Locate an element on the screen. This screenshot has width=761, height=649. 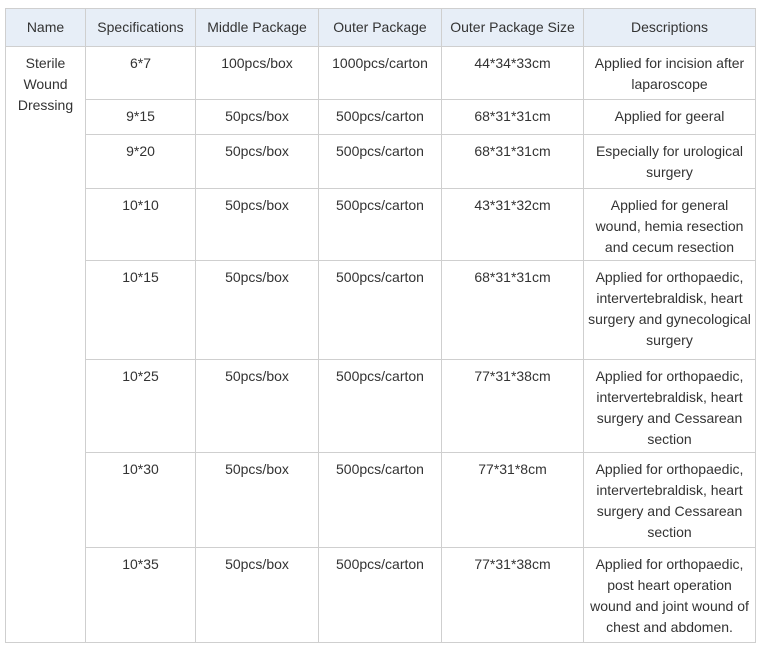
header-outer-package: Outer Package is located at coordinates (380, 27).